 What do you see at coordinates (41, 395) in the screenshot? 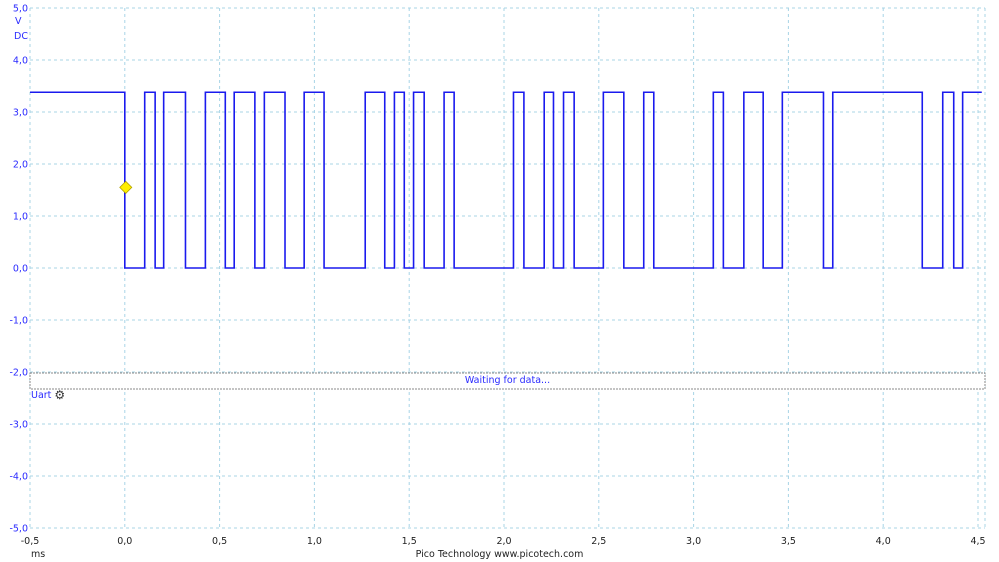
I see `decoder-name: Uart` at bounding box center [41, 395].